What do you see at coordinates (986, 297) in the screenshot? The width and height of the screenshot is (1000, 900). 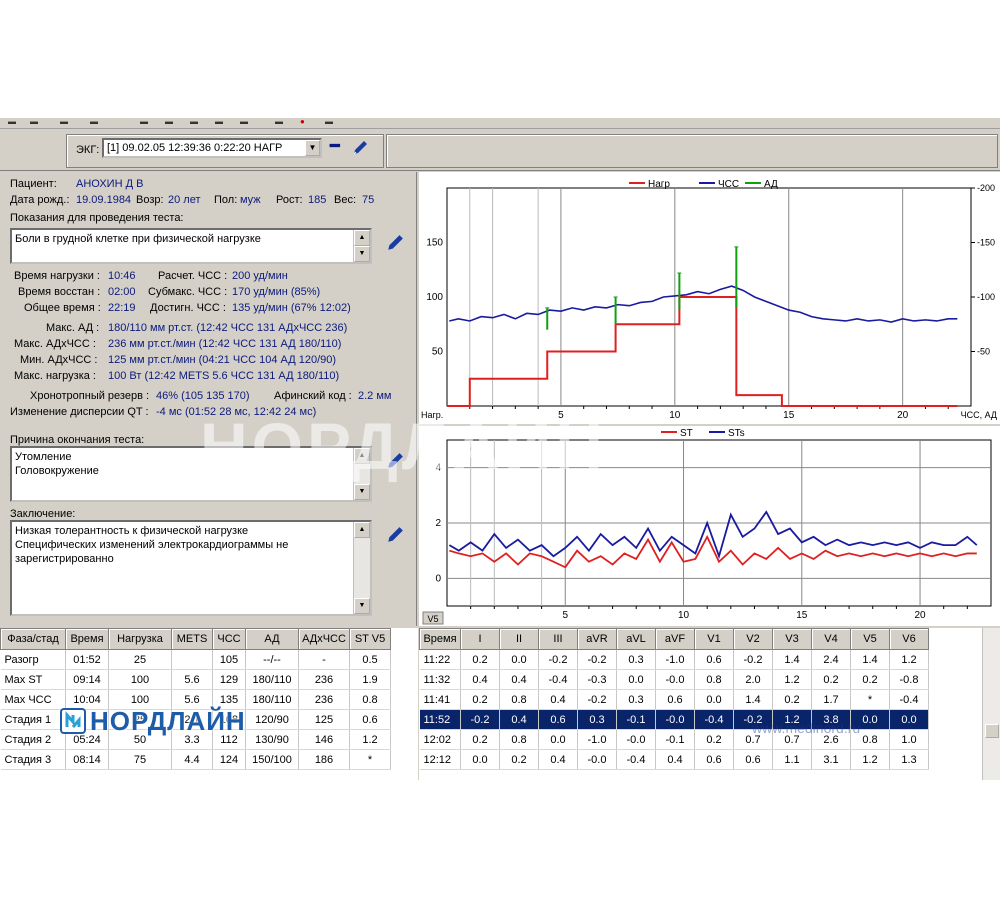 I see `y-right-tick-label: -100` at bounding box center [986, 297].